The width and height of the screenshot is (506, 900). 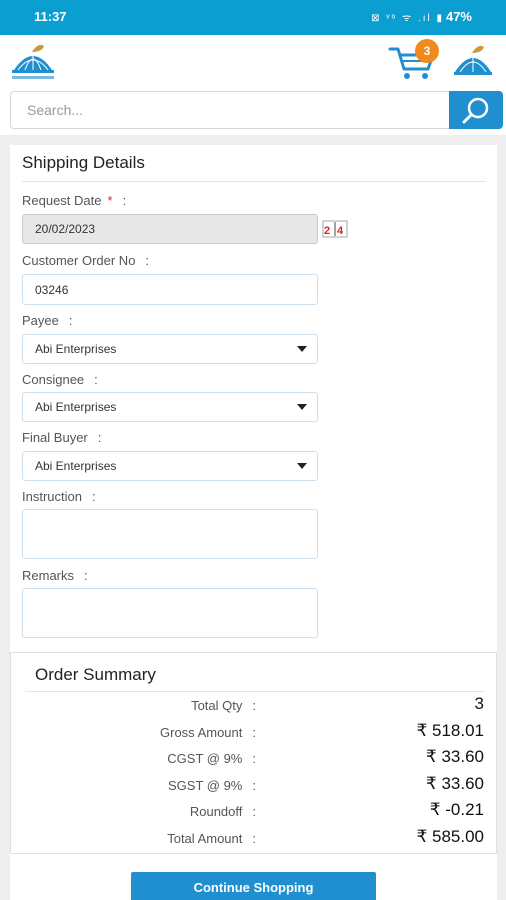 What do you see at coordinates (253, 886) in the screenshot?
I see `continue-shopping-button: Continue Shopping` at bounding box center [253, 886].